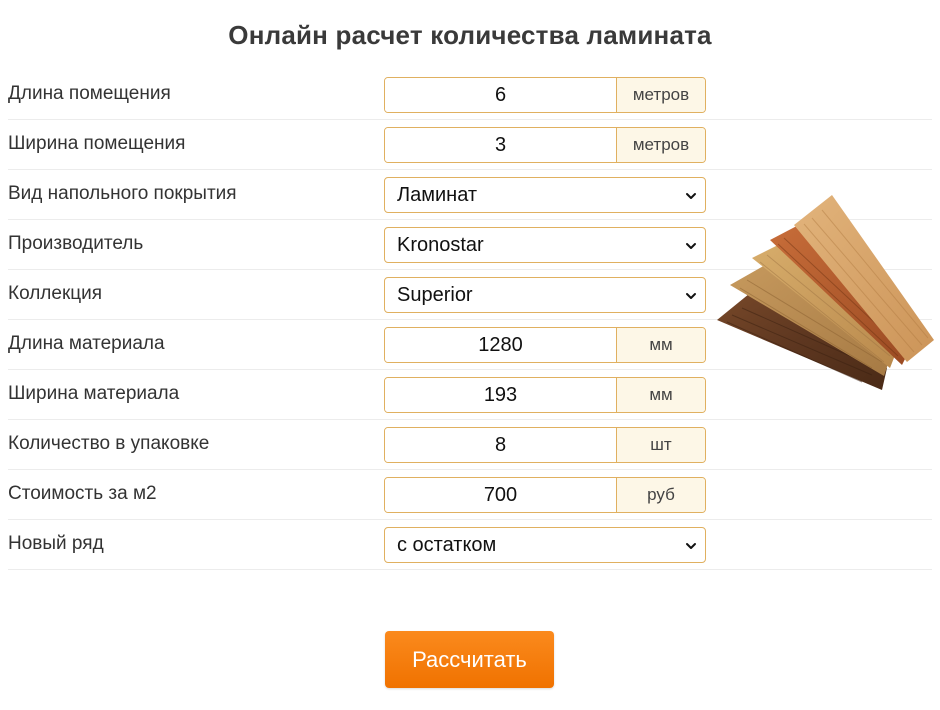 The height and width of the screenshot is (710, 940). Describe the element at coordinates (660, 495) in the screenshot. I see `price-per-m2-unit: руб` at that location.